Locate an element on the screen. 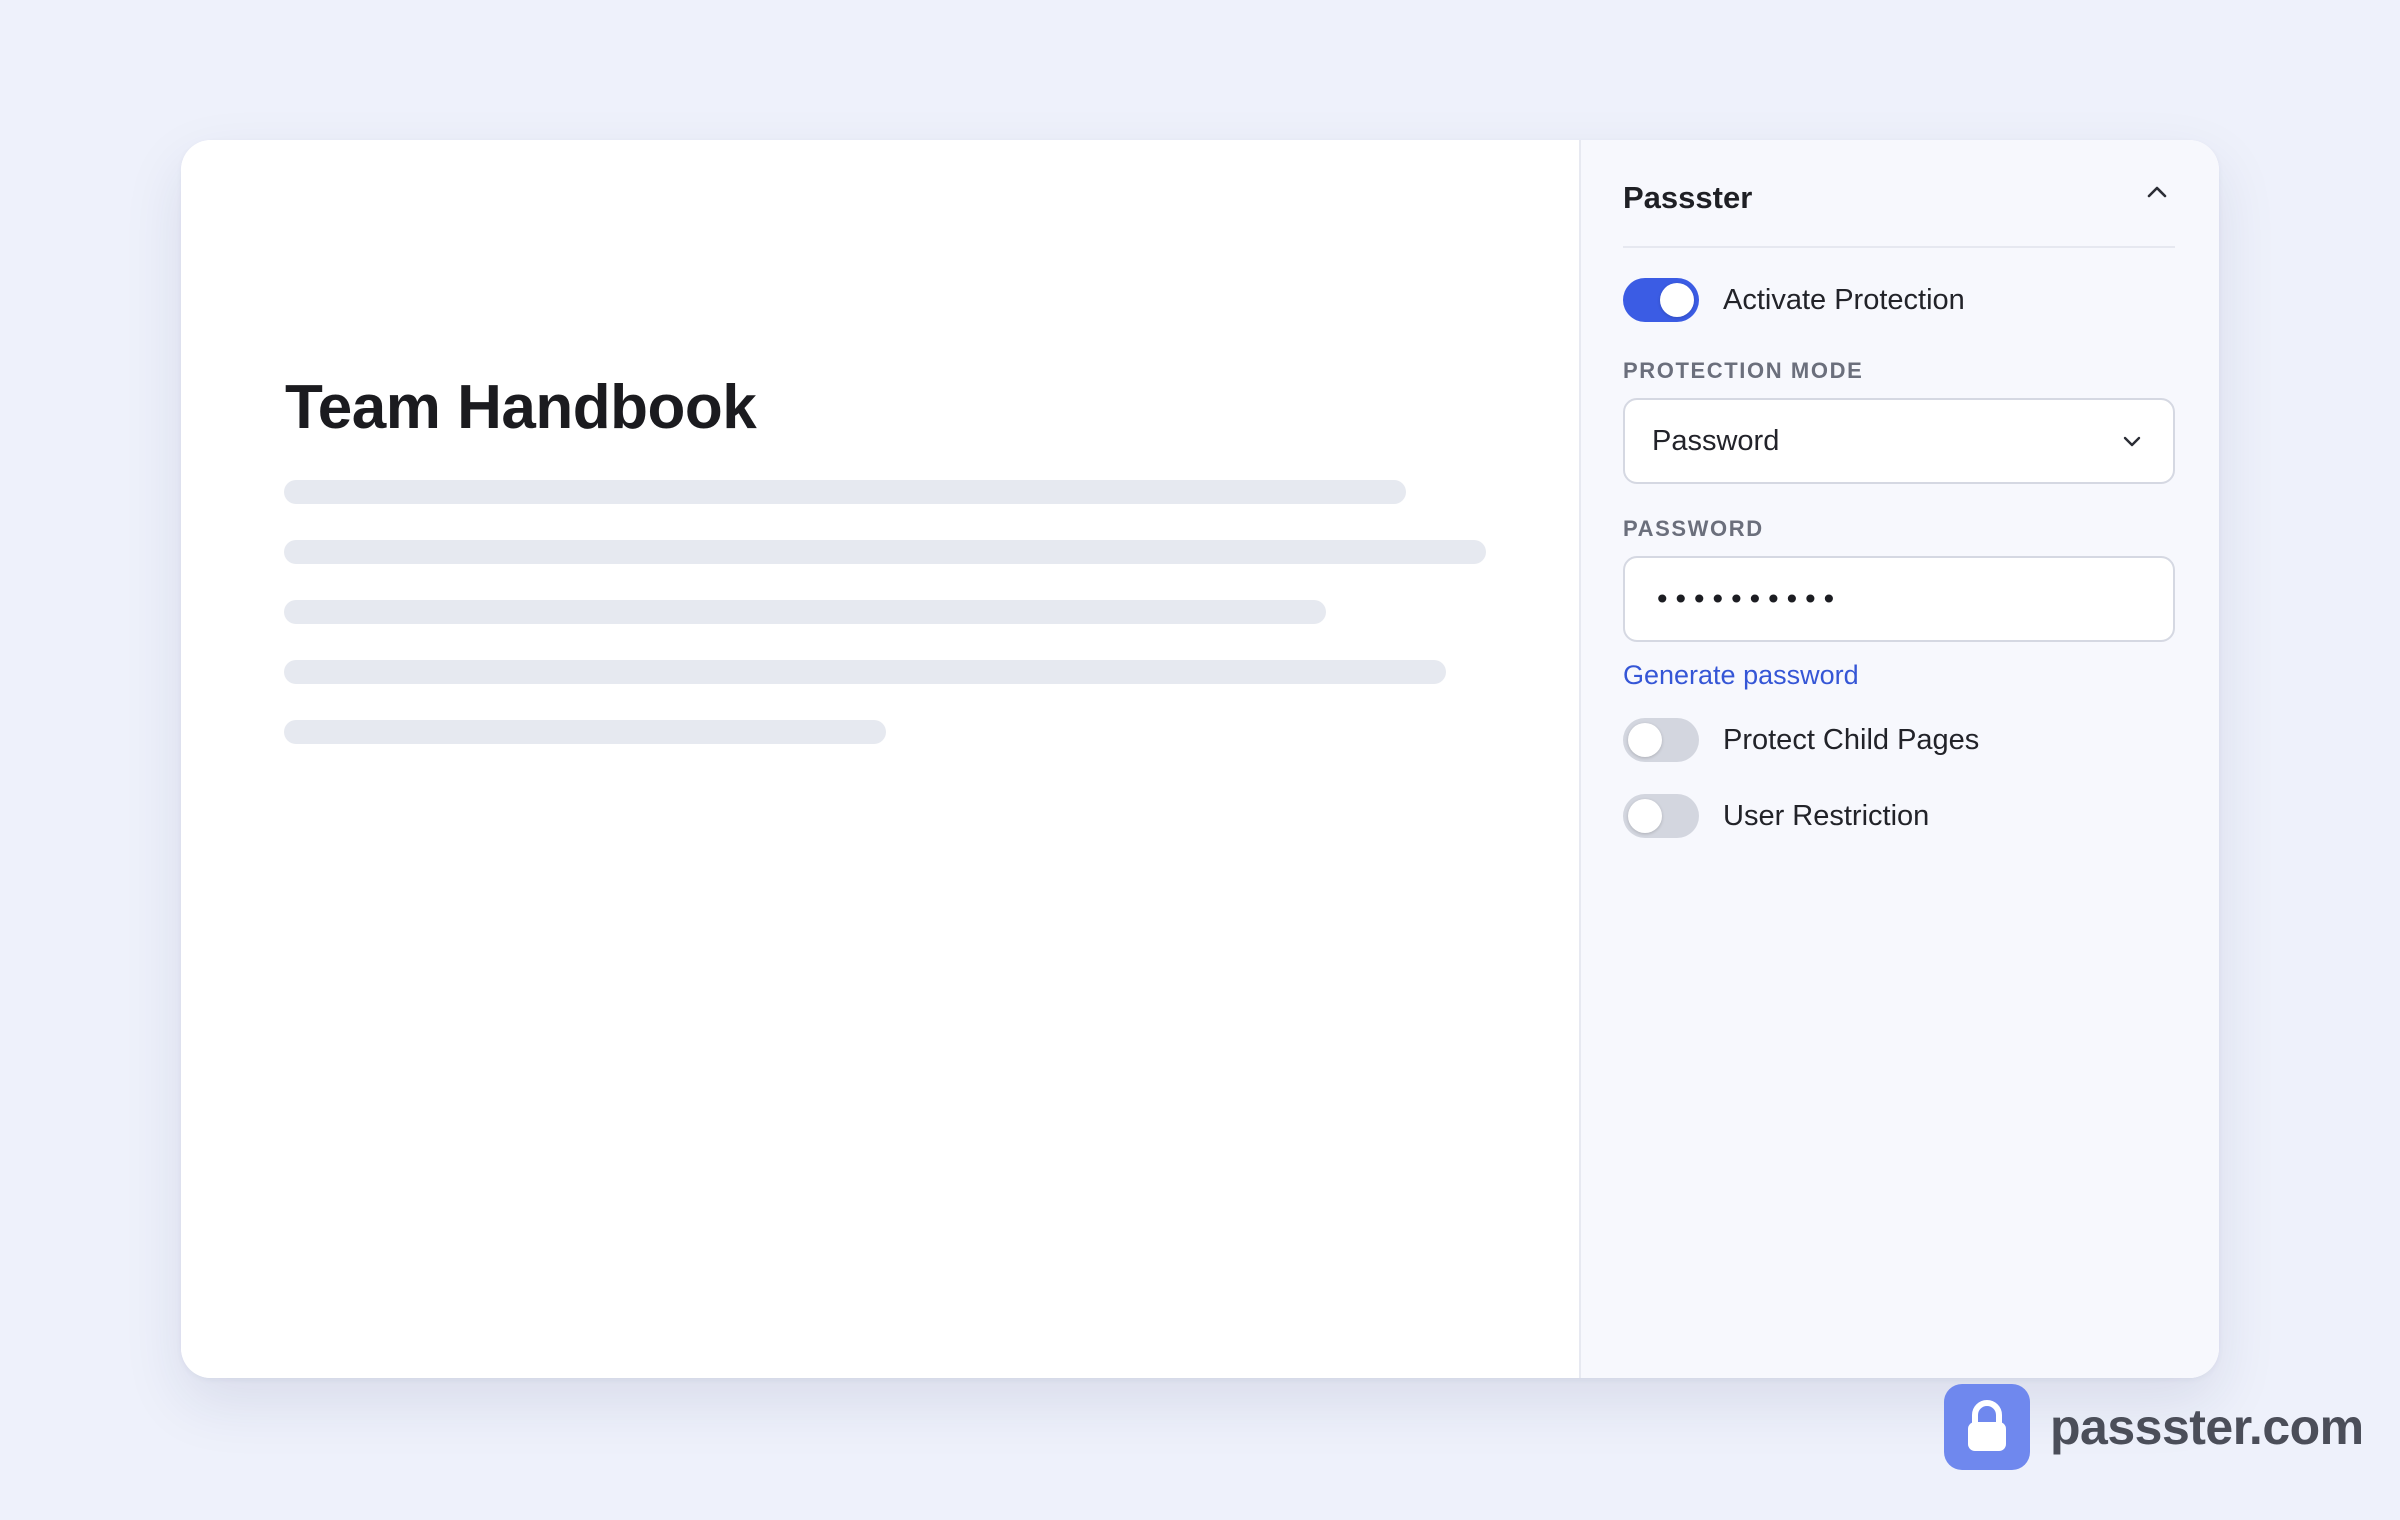  chevron-up-icon is located at coordinates (2157, 192).